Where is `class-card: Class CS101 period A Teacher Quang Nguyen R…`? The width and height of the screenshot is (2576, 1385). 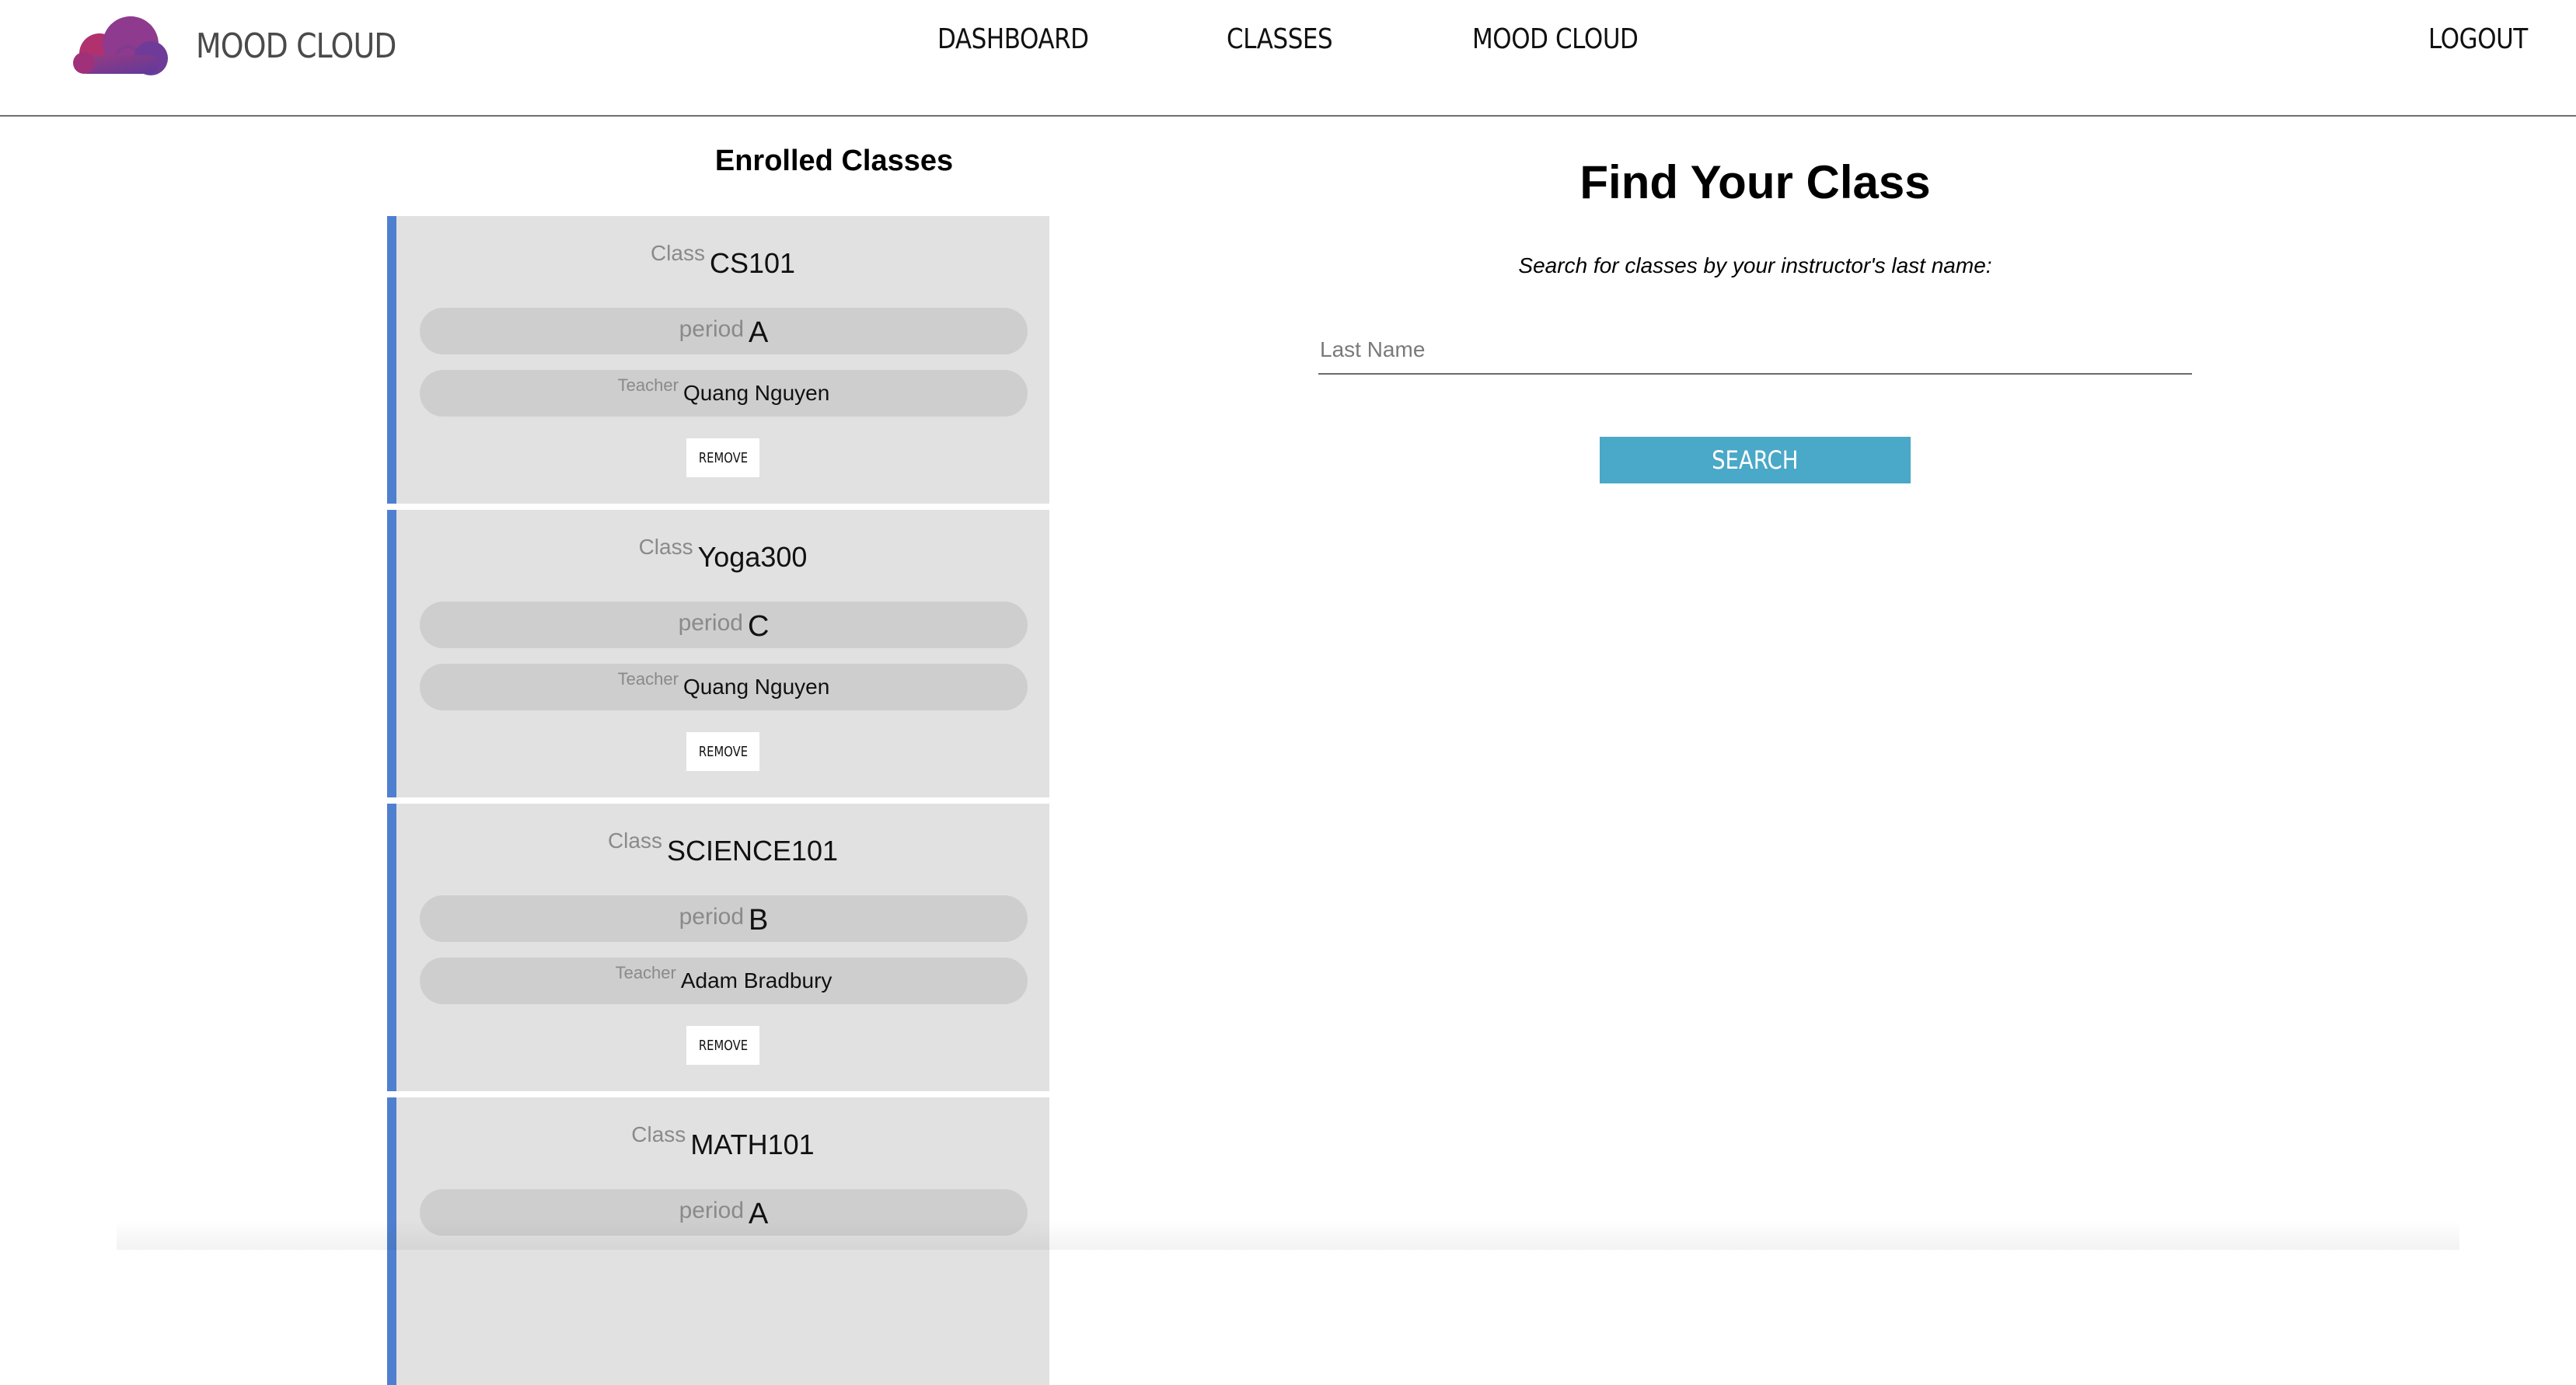
class-card: Class CS101 period A Teacher Quang Nguyen R… is located at coordinates (718, 360).